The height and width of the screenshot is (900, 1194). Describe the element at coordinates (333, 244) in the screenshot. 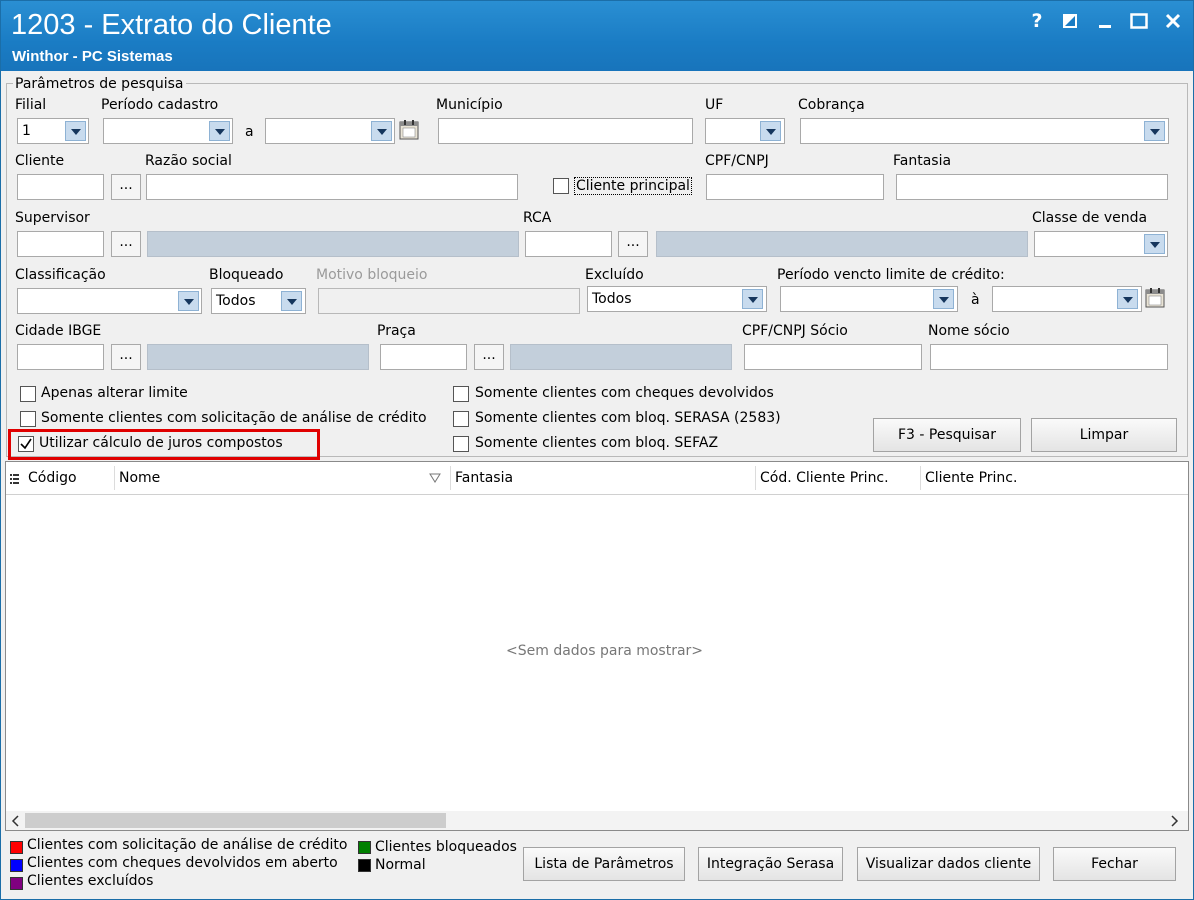

I see `supervisor-name-display` at that location.